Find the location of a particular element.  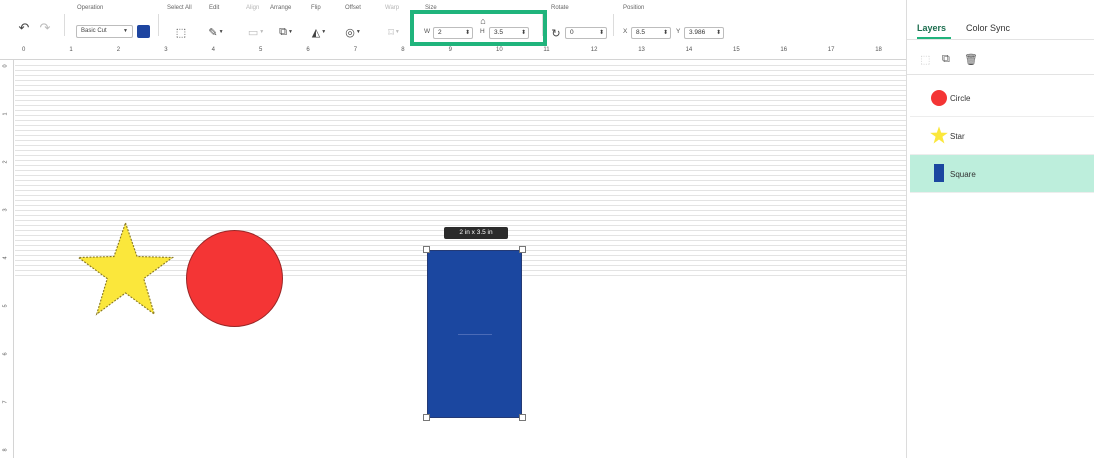

resize-handle-top-left is located at coordinates (426, 249).